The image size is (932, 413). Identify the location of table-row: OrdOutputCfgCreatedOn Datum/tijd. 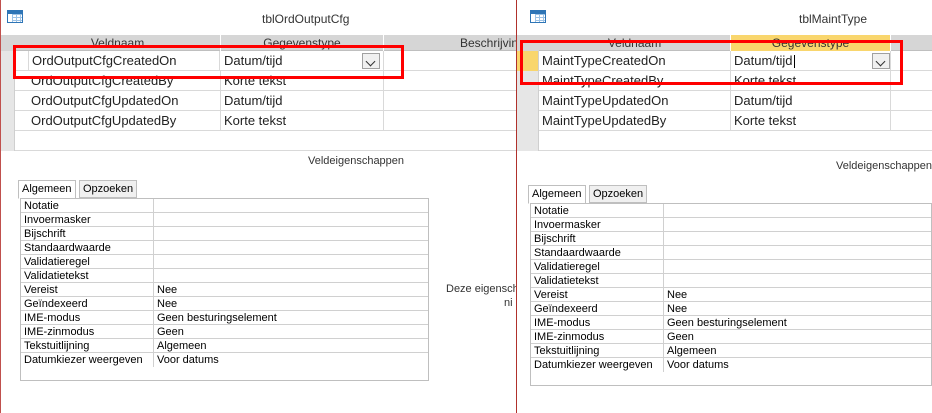
(258, 61).